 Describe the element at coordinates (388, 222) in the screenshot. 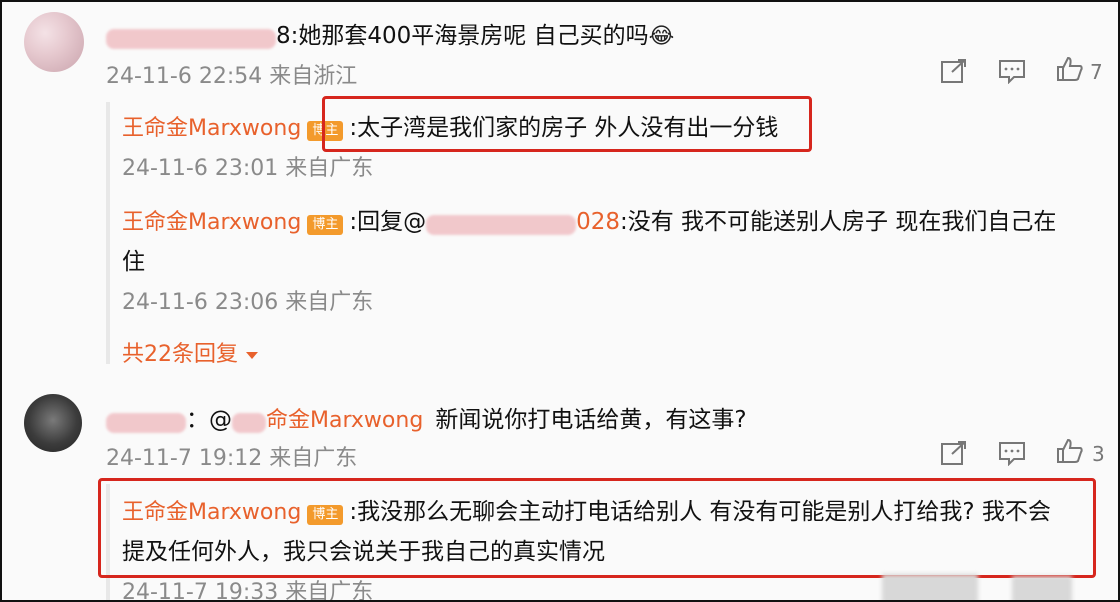

I see `reply-2-prefix: :回复@` at that location.